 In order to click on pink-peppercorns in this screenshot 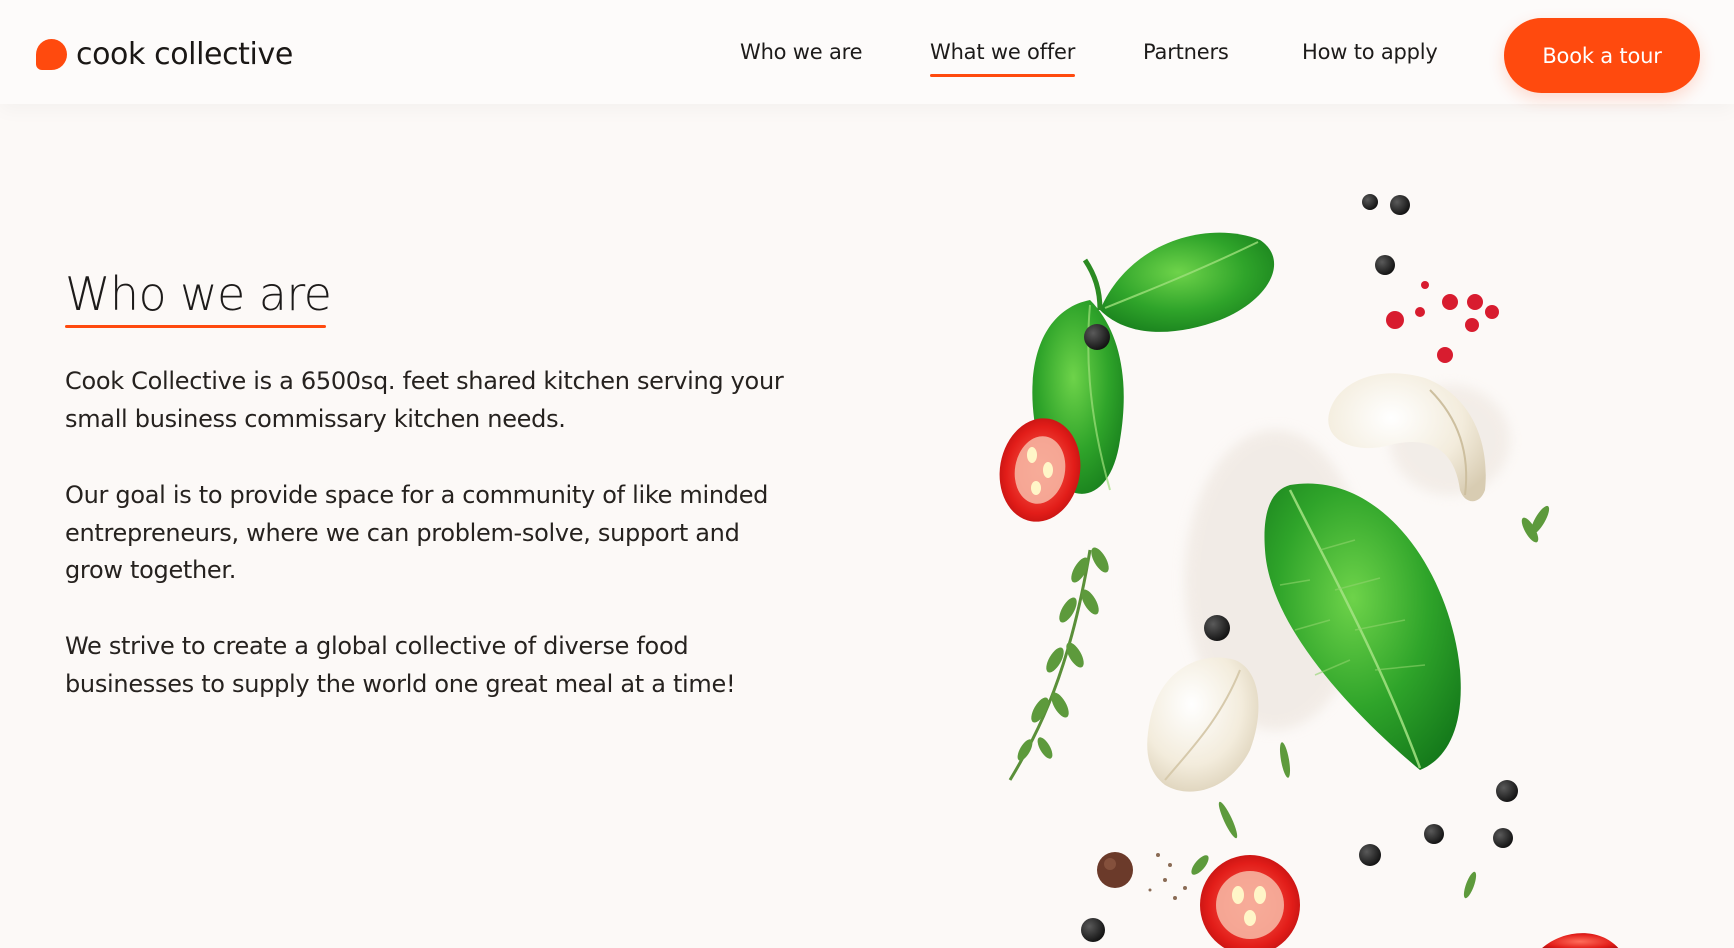, I will do `click(1442, 322)`.